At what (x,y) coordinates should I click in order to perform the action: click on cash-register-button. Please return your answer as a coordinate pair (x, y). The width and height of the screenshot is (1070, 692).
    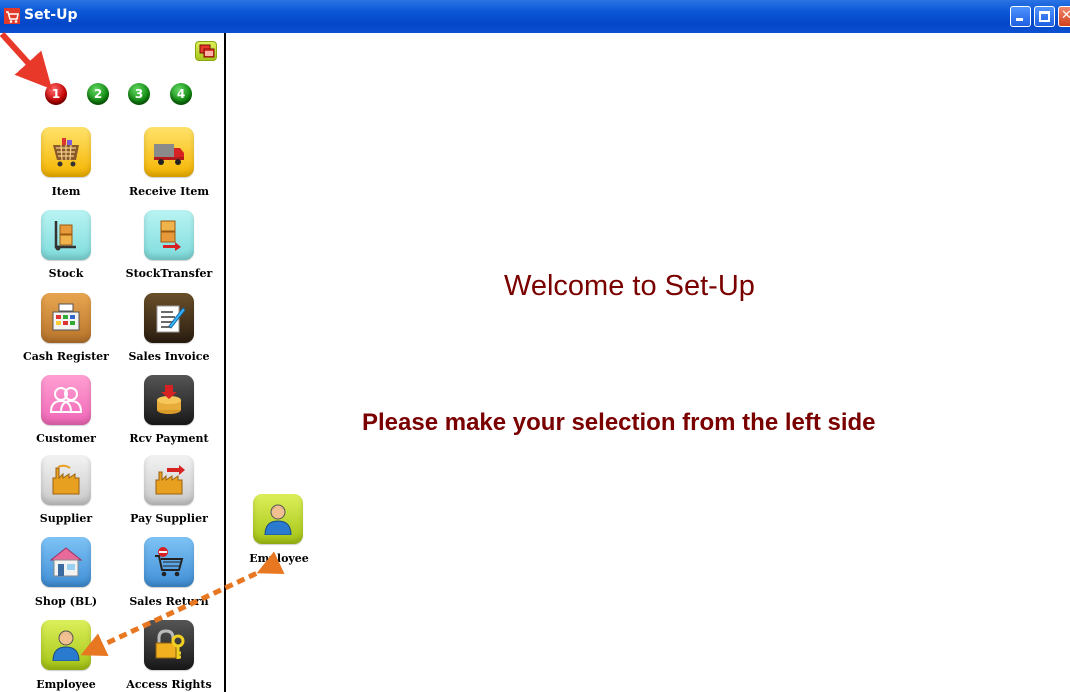
    Looking at the image, I should click on (66, 318).